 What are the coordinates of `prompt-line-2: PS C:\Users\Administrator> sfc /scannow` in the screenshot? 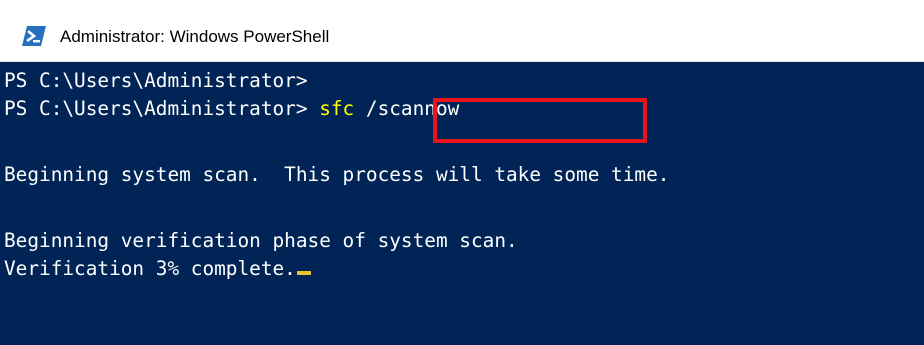 It's located at (231, 109).